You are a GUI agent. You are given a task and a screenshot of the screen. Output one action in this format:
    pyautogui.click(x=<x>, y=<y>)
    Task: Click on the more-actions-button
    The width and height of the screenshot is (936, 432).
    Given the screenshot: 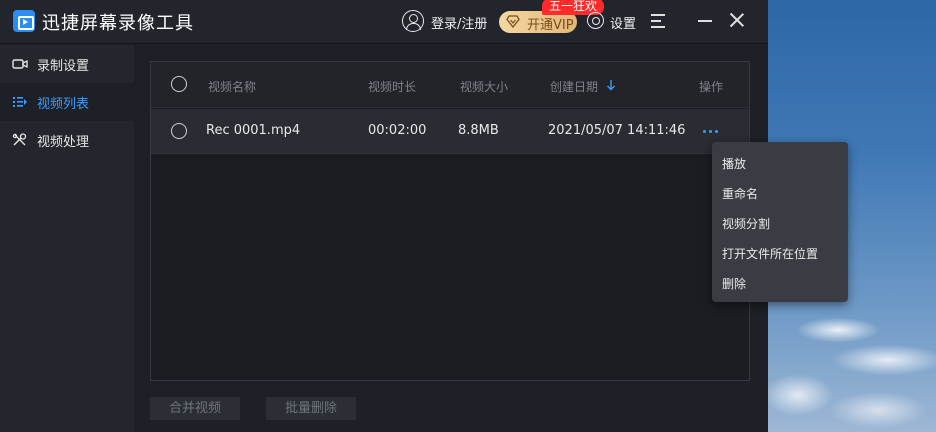 What is the action you would take?
    pyautogui.click(x=711, y=132)
    